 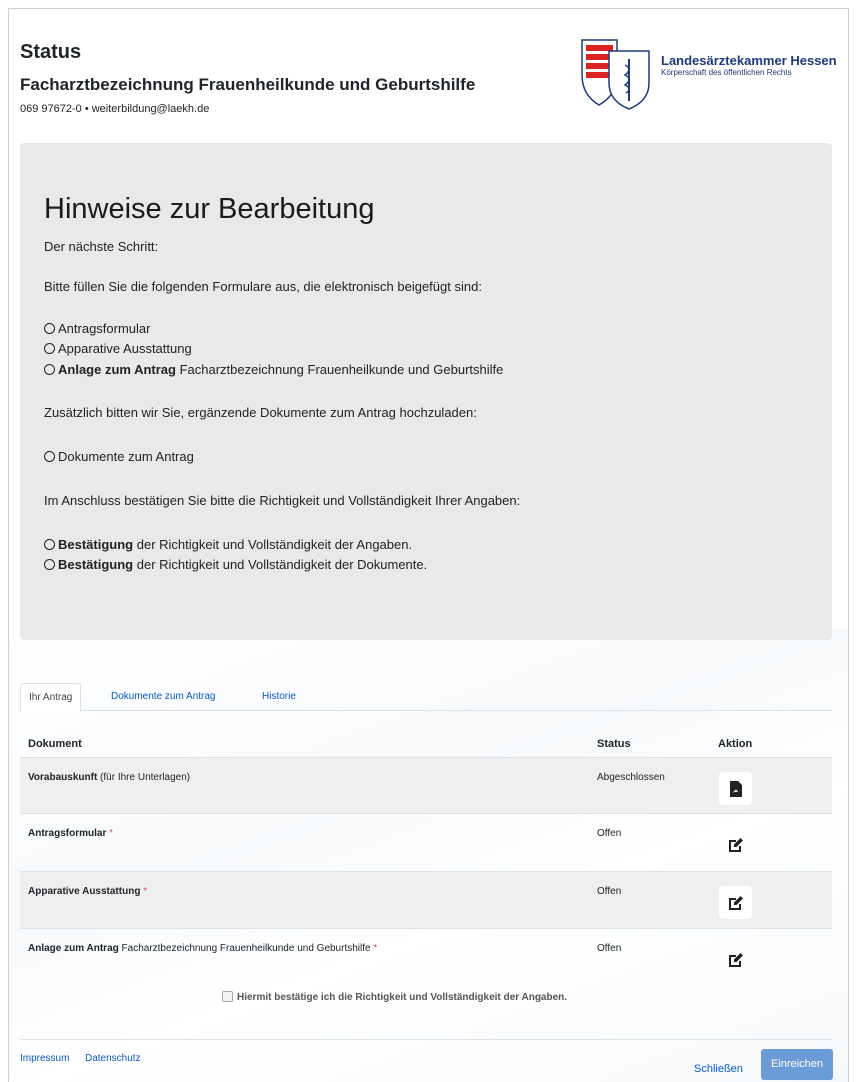 I want to click on table-row: Antragsformular * Offen, so click(x=426, y=842).